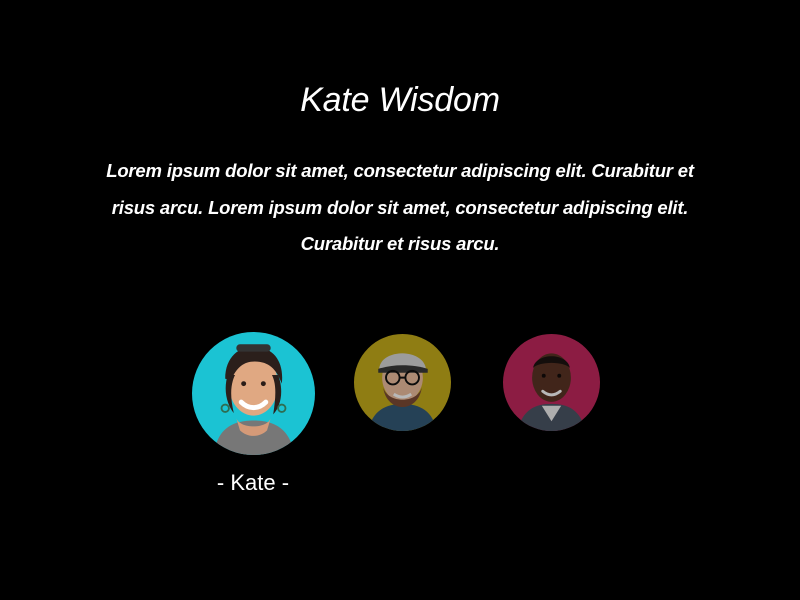 The height and width of the screenshot is (600, 800). I want to click on avatar-kate, so click(253, 393).